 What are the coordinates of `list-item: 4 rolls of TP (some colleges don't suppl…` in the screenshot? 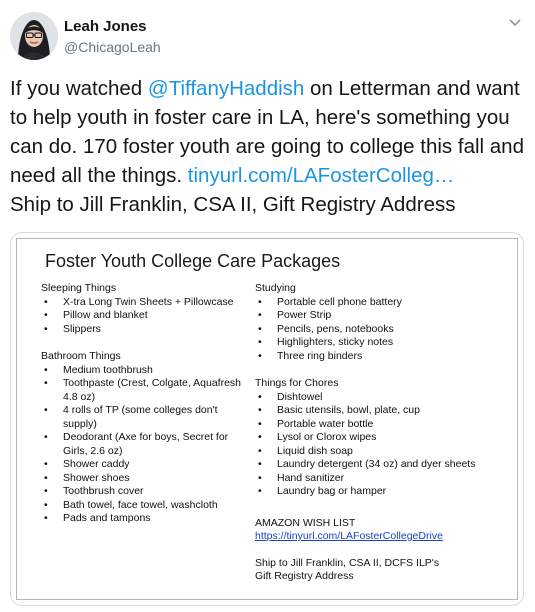 It's located at (146, 417).